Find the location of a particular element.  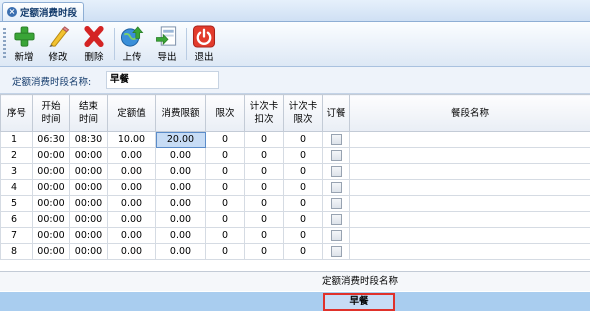

table-row: 5 00:00 00:00 0.00 0.00 0 0 0 is located at coordinates (295, 203).